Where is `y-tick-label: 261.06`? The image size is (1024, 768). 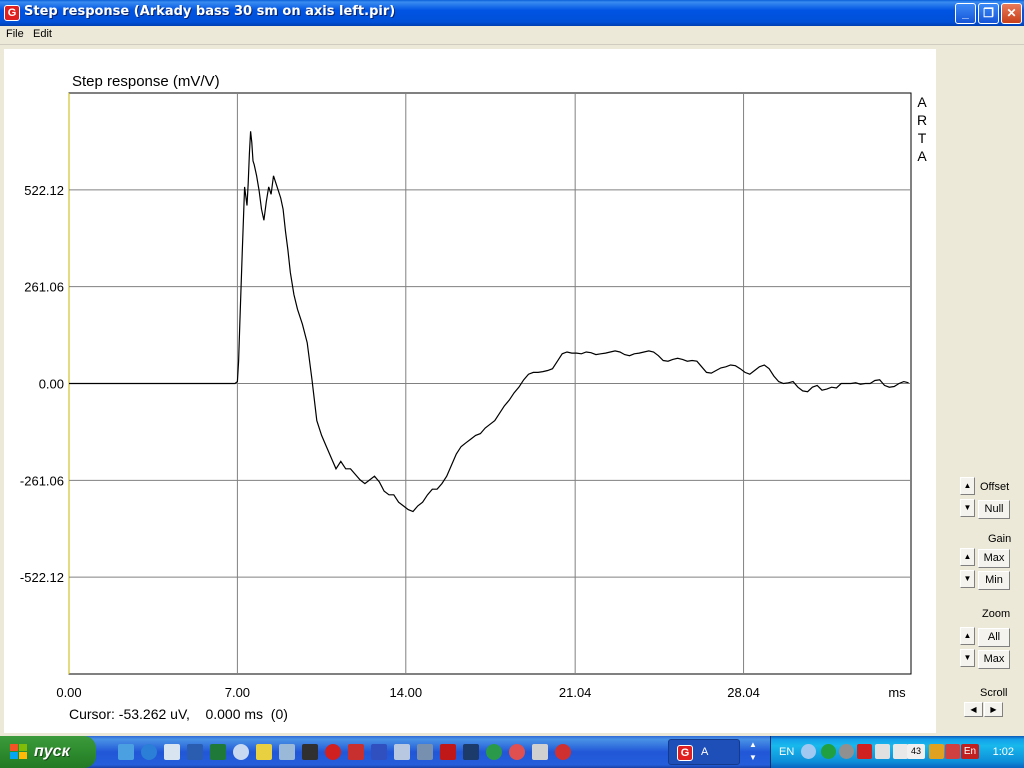 y-tick-label: 261.06 is located at coordinates (44, 287).